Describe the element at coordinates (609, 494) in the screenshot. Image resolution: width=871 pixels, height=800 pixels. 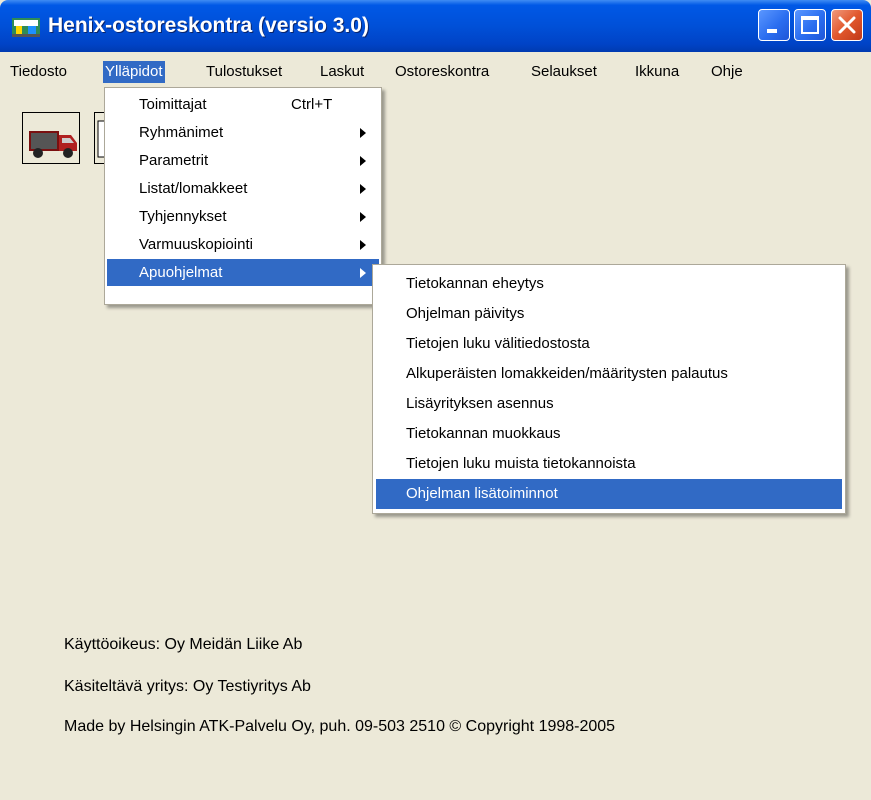
I see `submenu-item-ohjelman-lis-toiminnot: Ohjelman lisätoiminnot` at that location.